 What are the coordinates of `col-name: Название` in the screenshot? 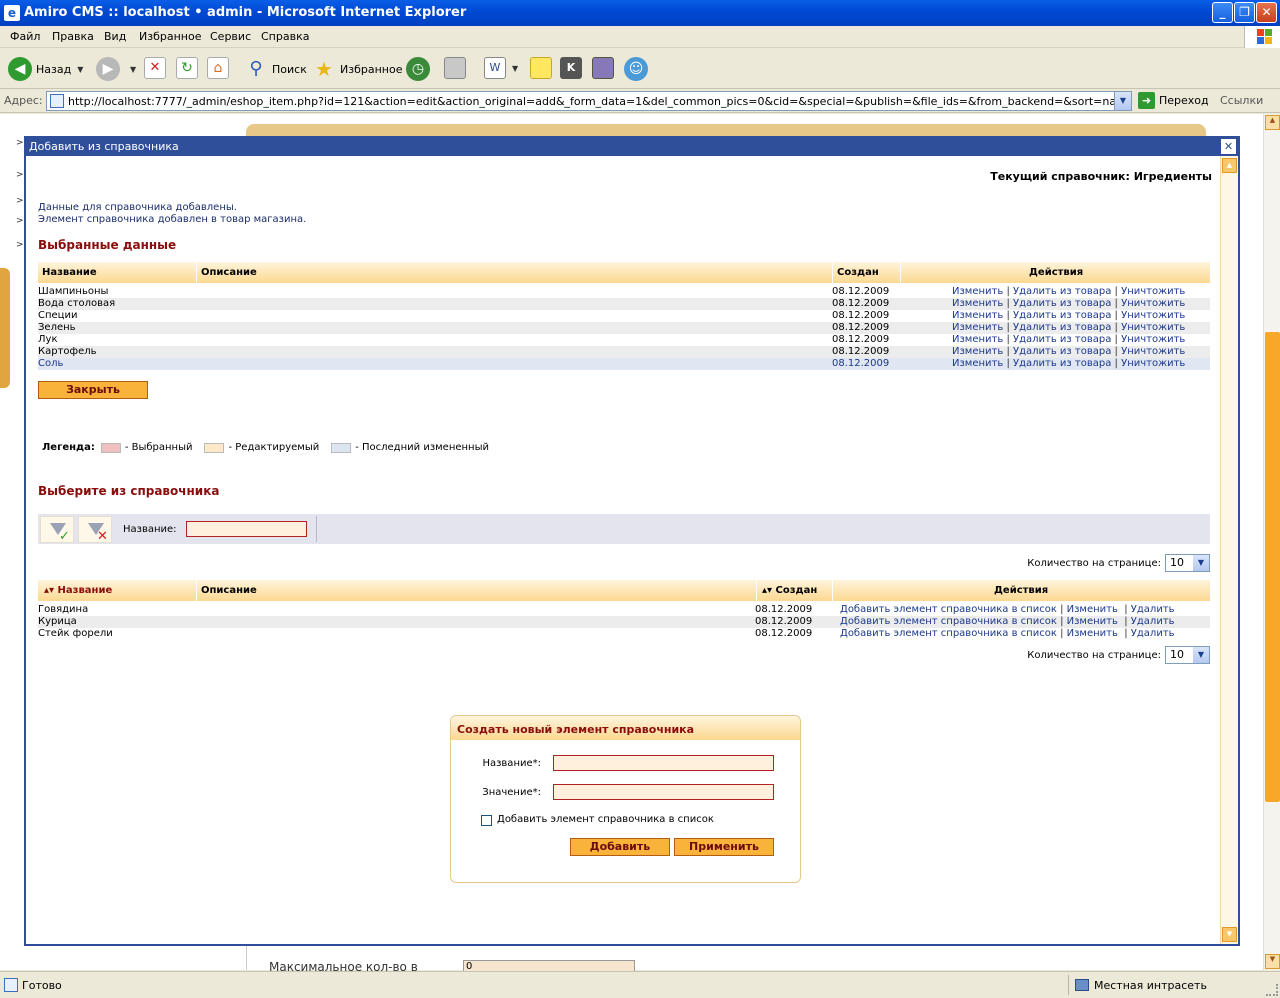 It's located at (69, 272).